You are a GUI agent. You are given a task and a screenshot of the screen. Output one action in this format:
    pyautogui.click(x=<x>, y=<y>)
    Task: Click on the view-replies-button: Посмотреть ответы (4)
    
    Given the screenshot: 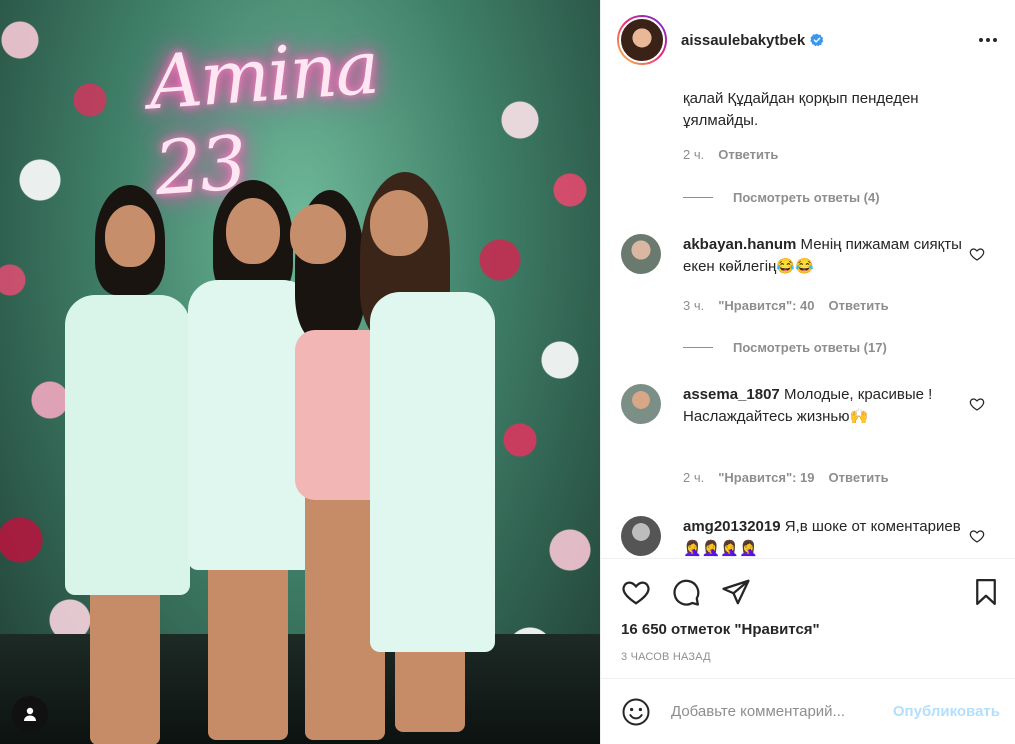 What is the action you would take?
    pyautogui.click(x=781, y=197)
    